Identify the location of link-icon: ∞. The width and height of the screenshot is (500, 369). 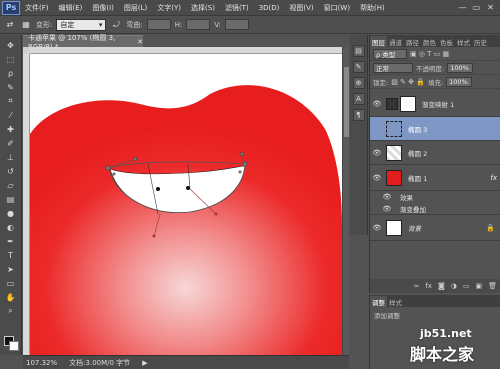
(417, 286).